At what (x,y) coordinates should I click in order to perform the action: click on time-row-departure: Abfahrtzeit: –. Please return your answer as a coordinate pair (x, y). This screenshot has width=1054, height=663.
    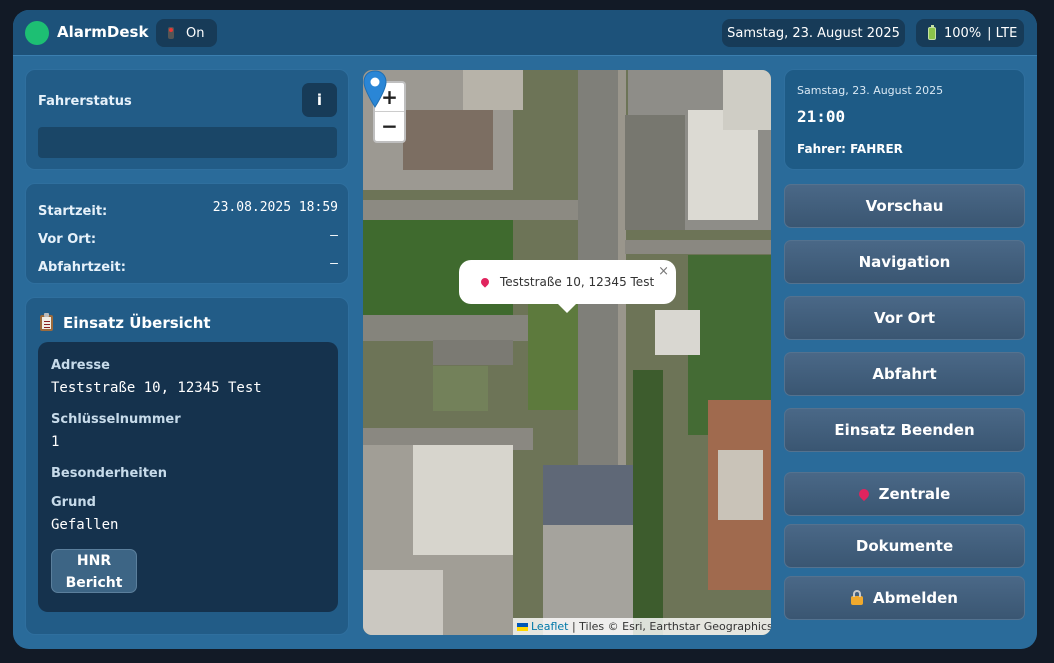
    Looking at the image, I should click on (188, 265).